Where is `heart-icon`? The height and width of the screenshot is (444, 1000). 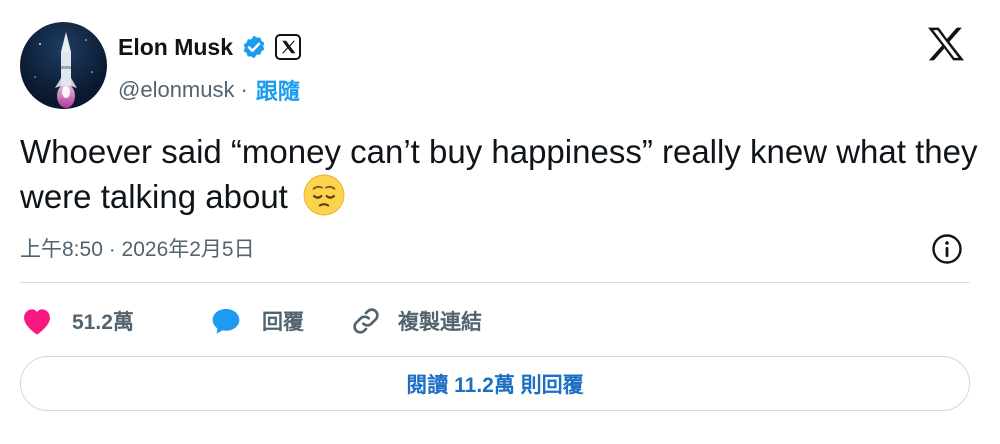 heart-icon is located at coordinates (37, 322).